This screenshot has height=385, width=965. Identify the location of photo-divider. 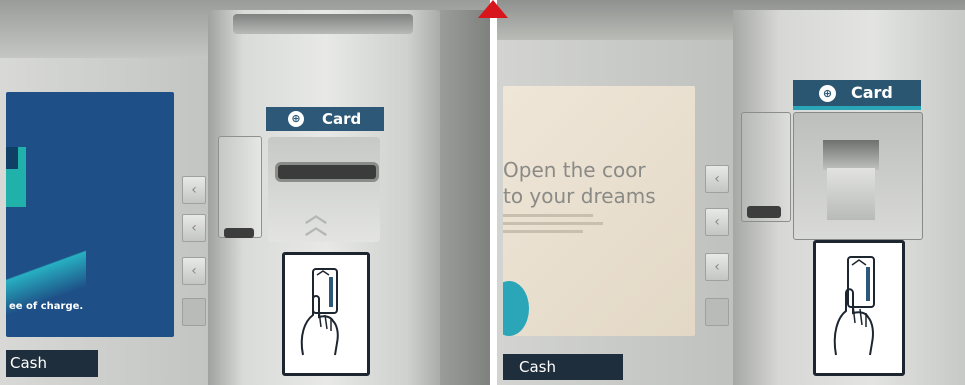
(493, 192).